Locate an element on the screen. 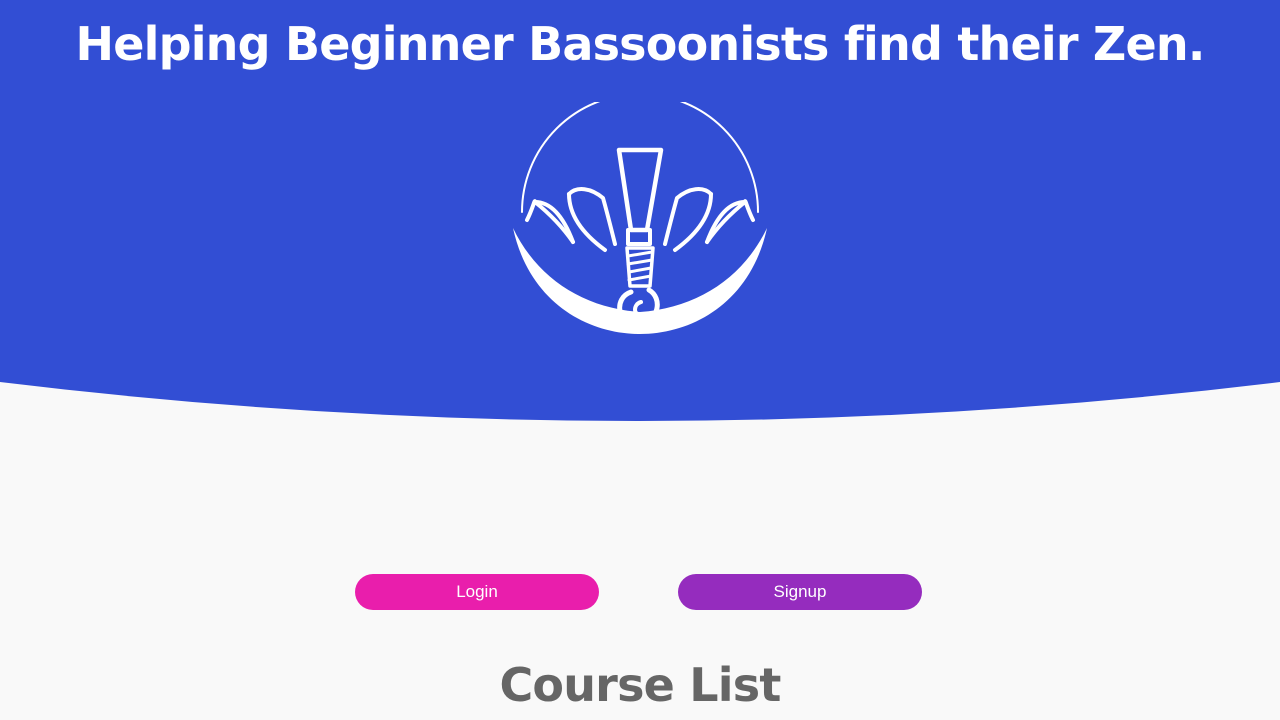 This screenshot has width=1280, height=720. course-list-heading: Course List is located at coordinates (640, 685).